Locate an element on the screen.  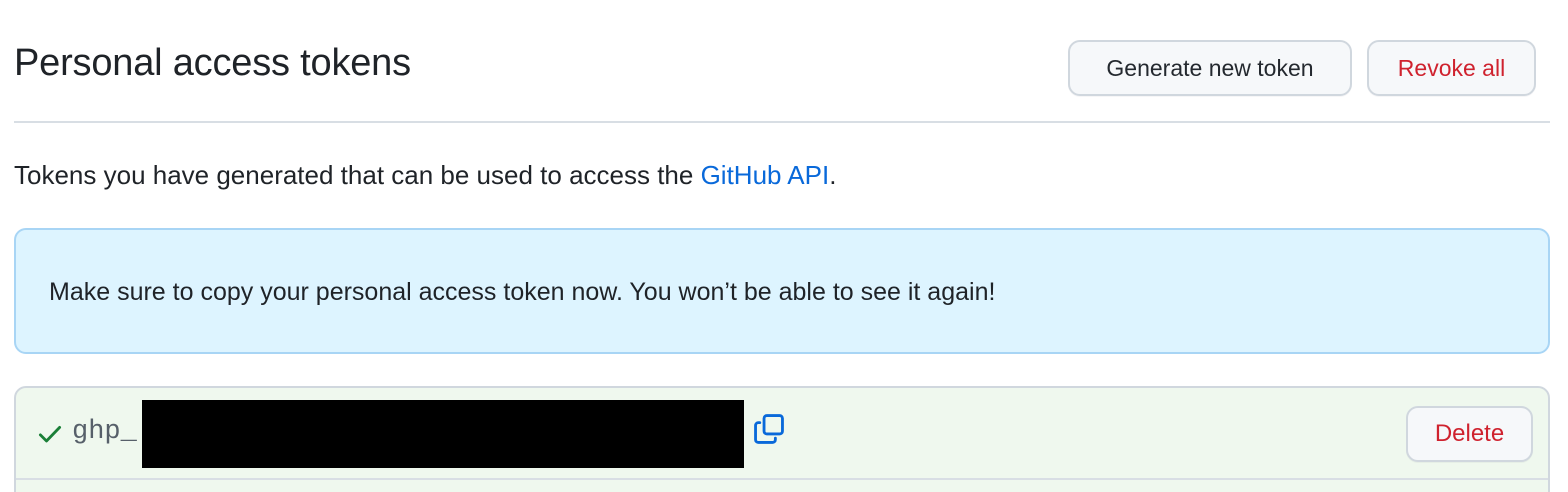
token-value: ghp_ is located at coordinates (104, 432).